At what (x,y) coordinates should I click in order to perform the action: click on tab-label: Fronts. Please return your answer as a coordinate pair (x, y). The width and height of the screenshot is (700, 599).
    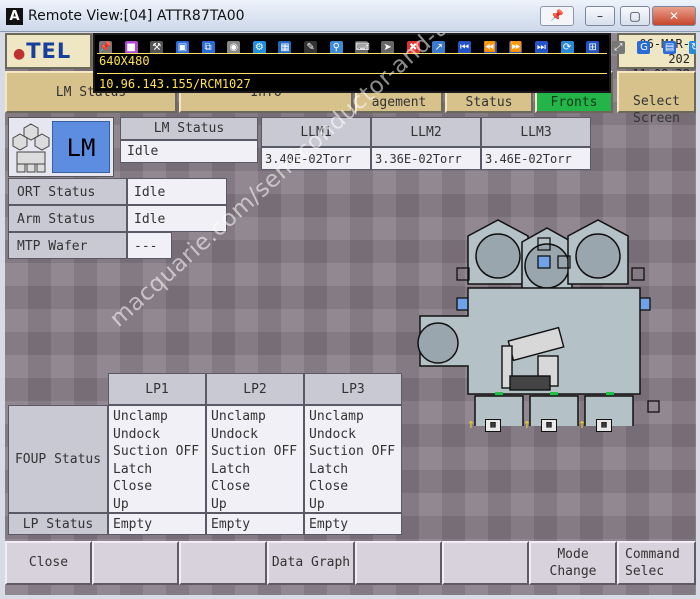
    Looking at the image, I should click on (574, 102).